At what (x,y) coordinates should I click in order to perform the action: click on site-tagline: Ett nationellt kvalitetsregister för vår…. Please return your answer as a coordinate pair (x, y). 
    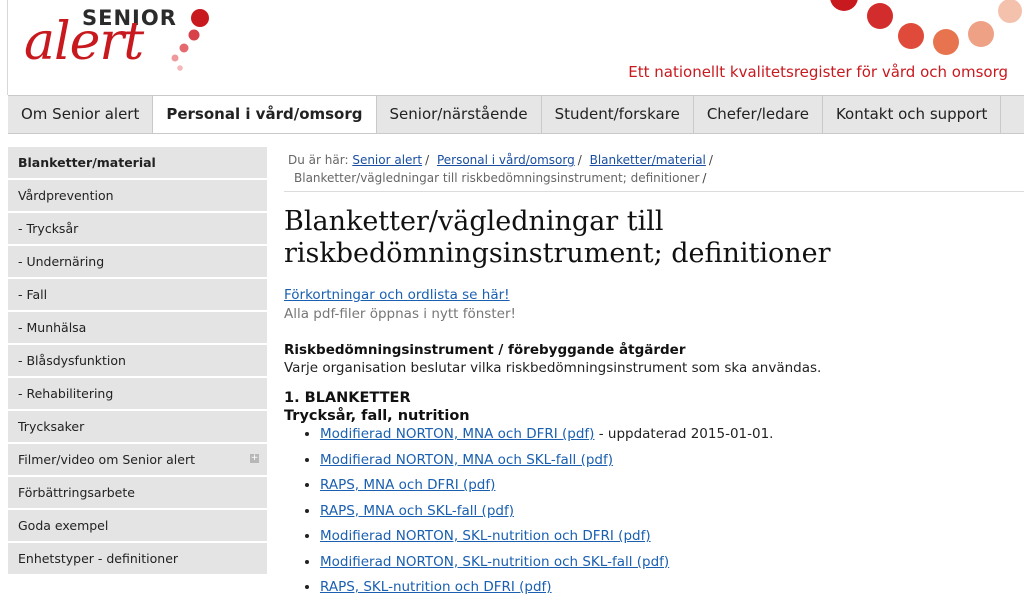
    Looking at the image, I should click on (818, 72).